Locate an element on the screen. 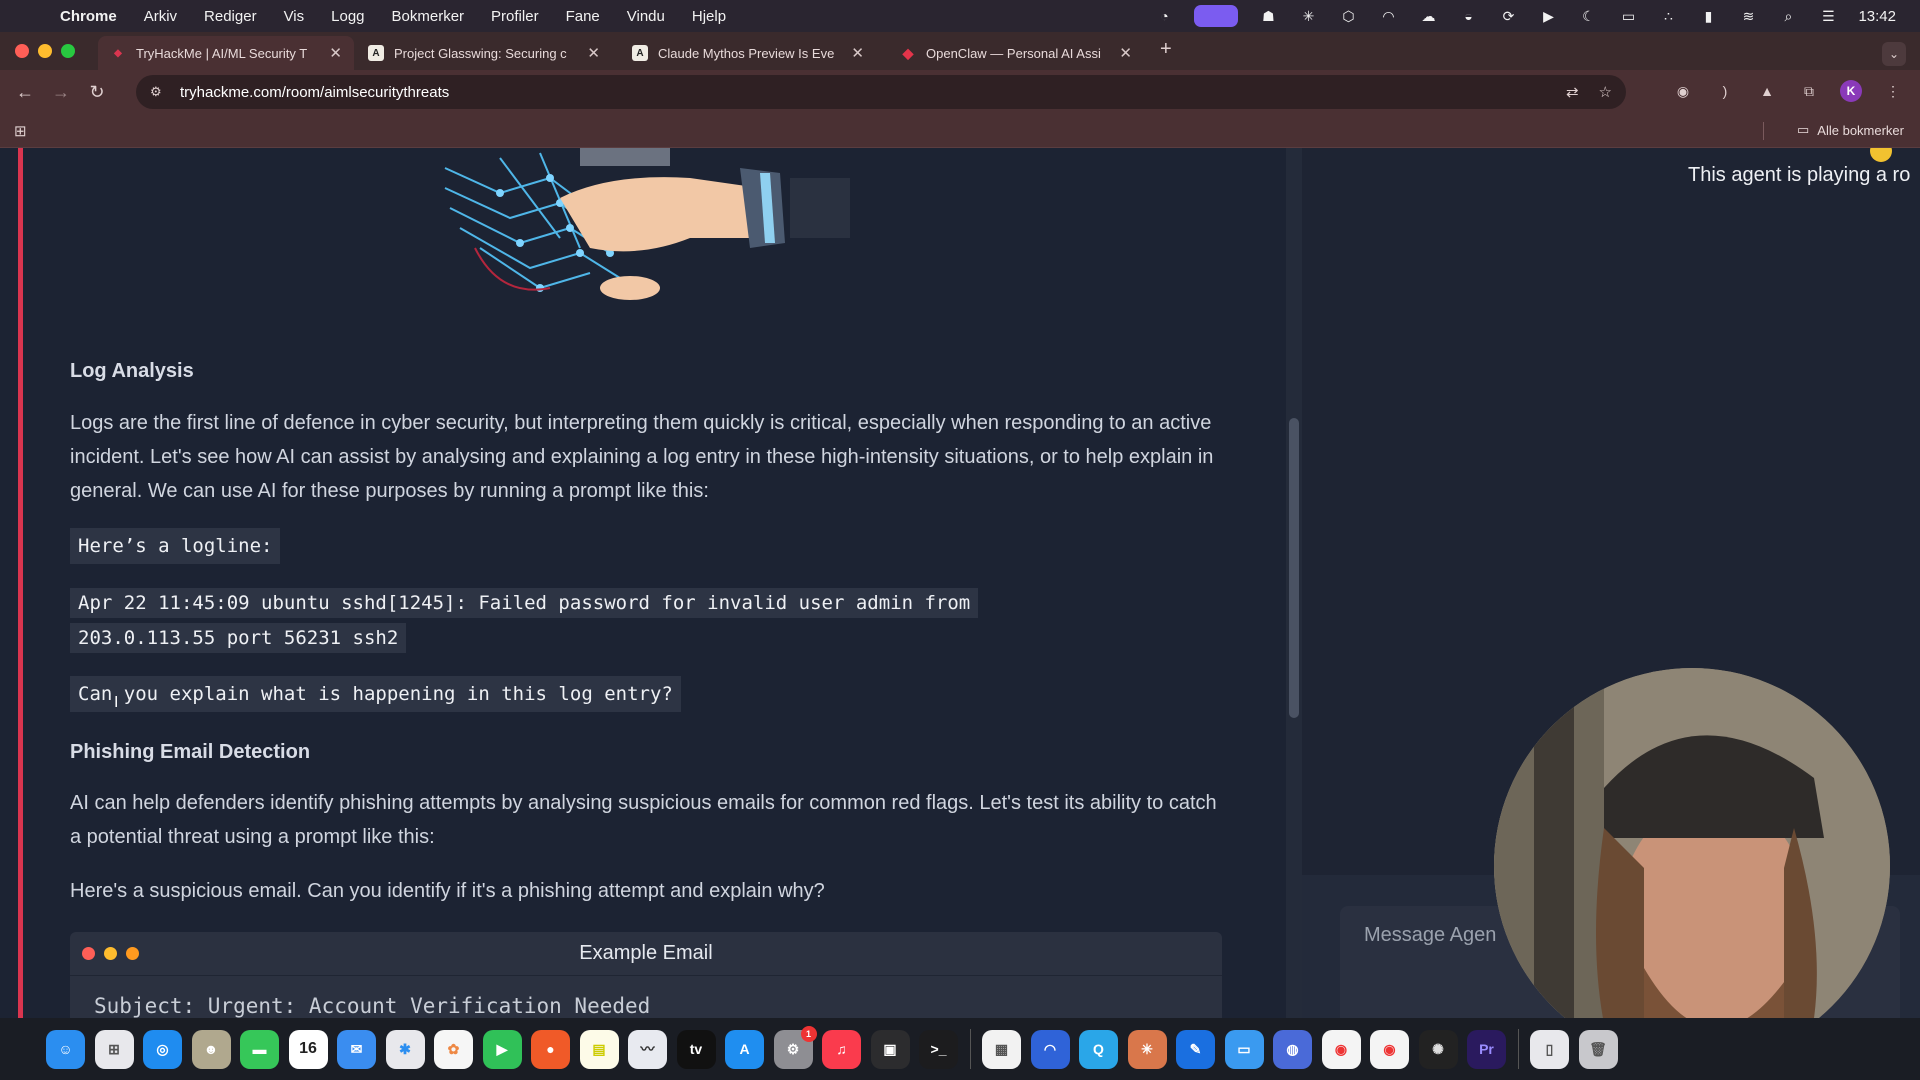 This screenshot has height=1080, width=1920. apple-tv-icon: tv is located at coordinates (696, 1049).